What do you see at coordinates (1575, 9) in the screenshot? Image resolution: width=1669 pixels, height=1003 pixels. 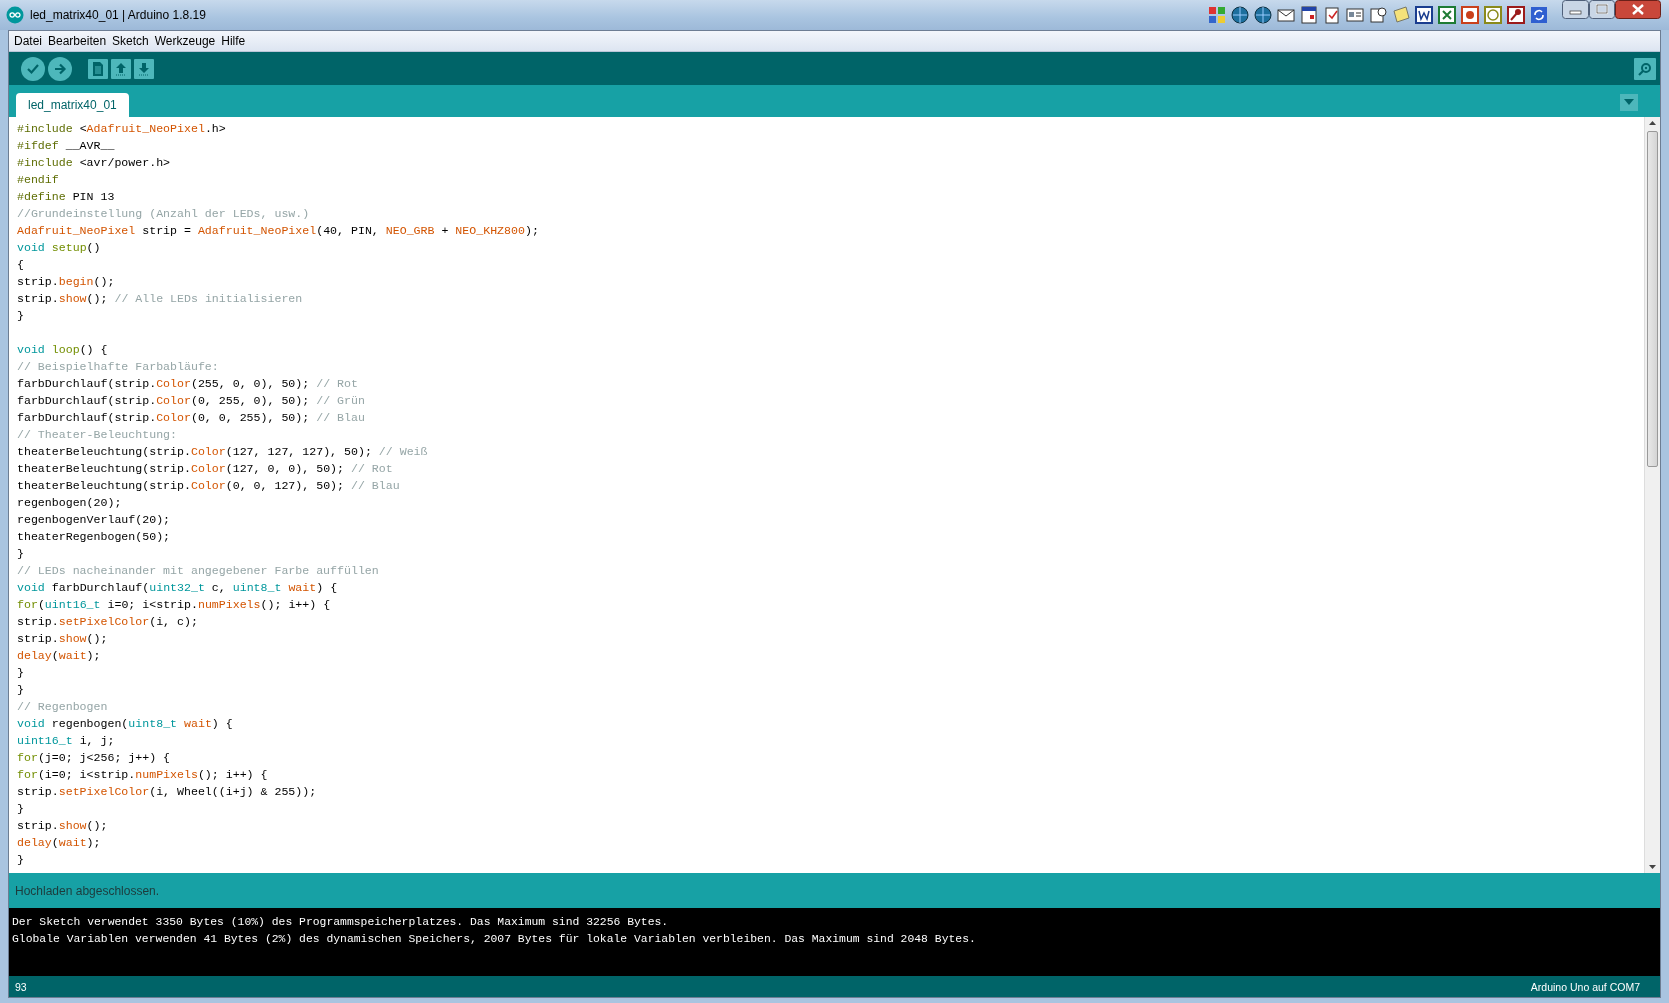 I see `minimize-icon` at bounding box center [1575, 9].